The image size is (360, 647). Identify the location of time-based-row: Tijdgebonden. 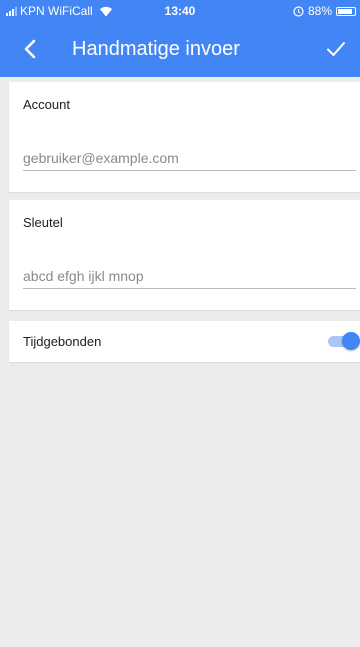
(184, 341).